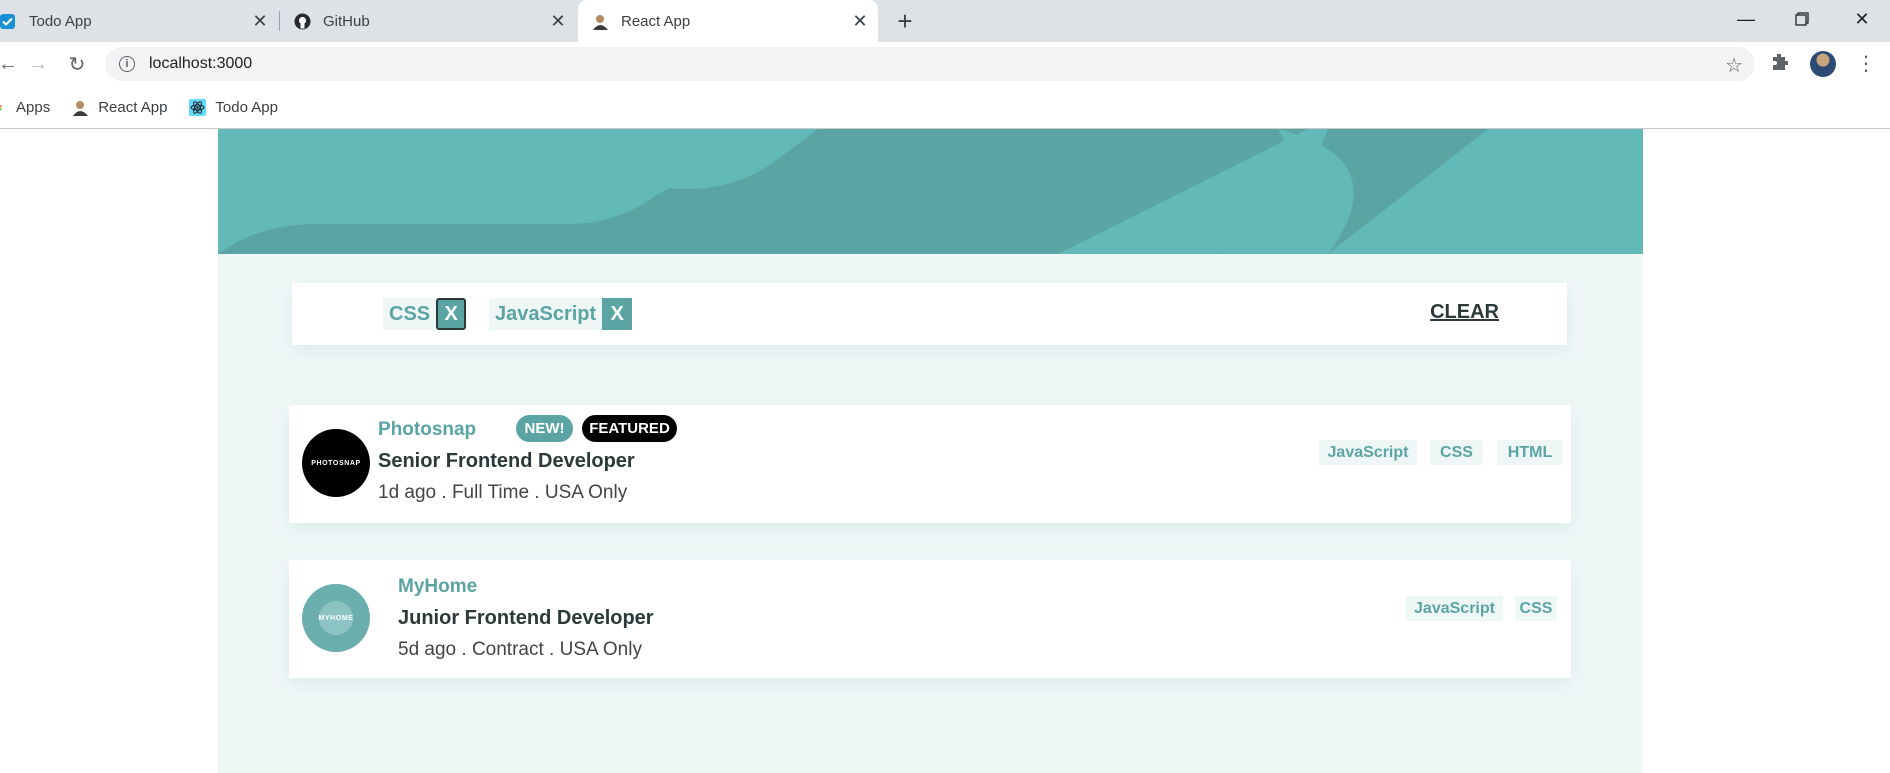  I want to click on company-name: Photosnap, so click(427, 429).